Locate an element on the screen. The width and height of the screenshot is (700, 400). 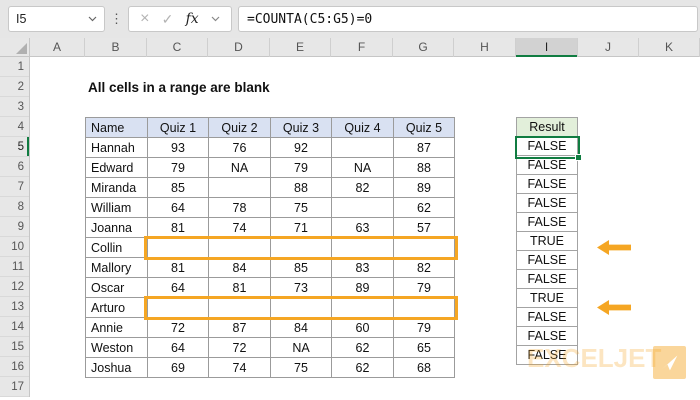
score-cell: 64 is located at coordinates (178, 348).